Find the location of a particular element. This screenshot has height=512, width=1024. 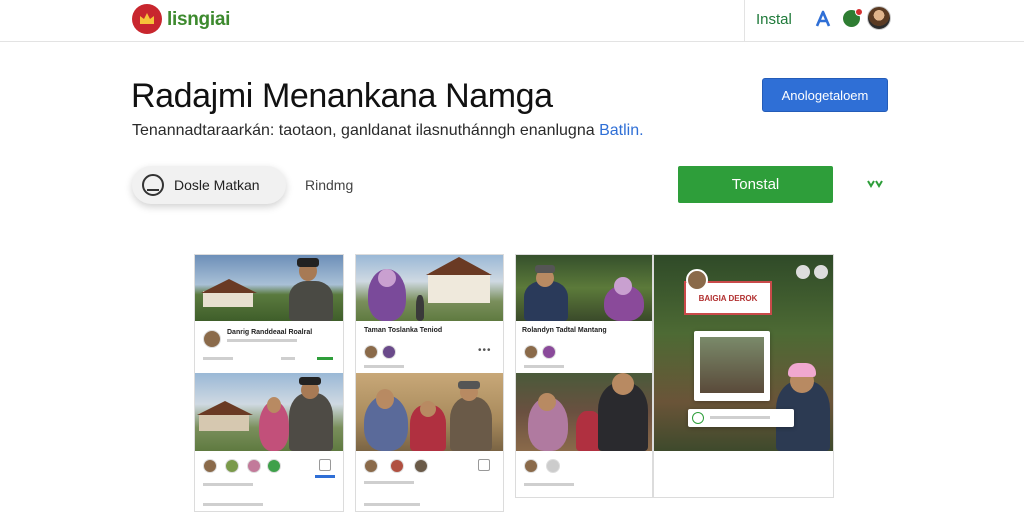

chat-pill-button: Dosle Matkan is located at coordinates (209, 185).